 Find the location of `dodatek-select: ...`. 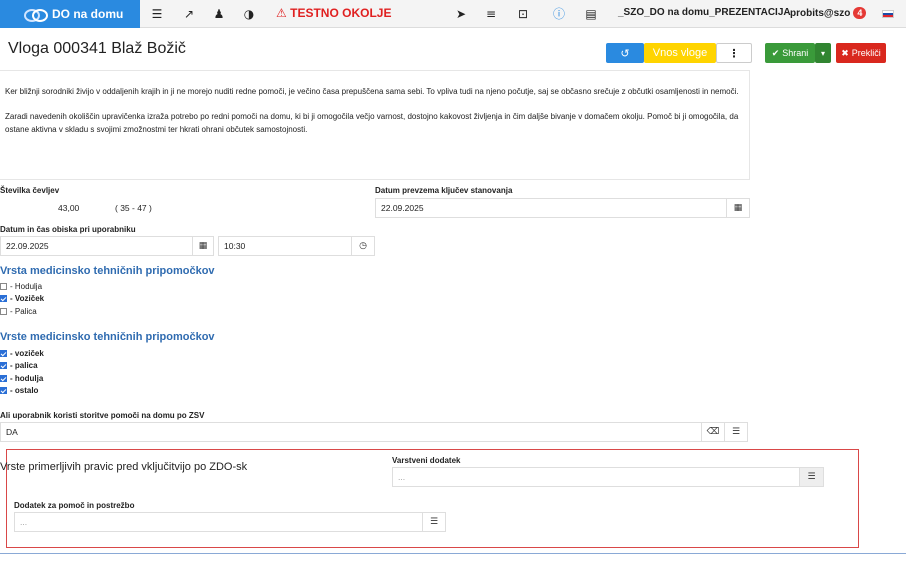

dodatek-select: ... is located at coordinates (218, 522).